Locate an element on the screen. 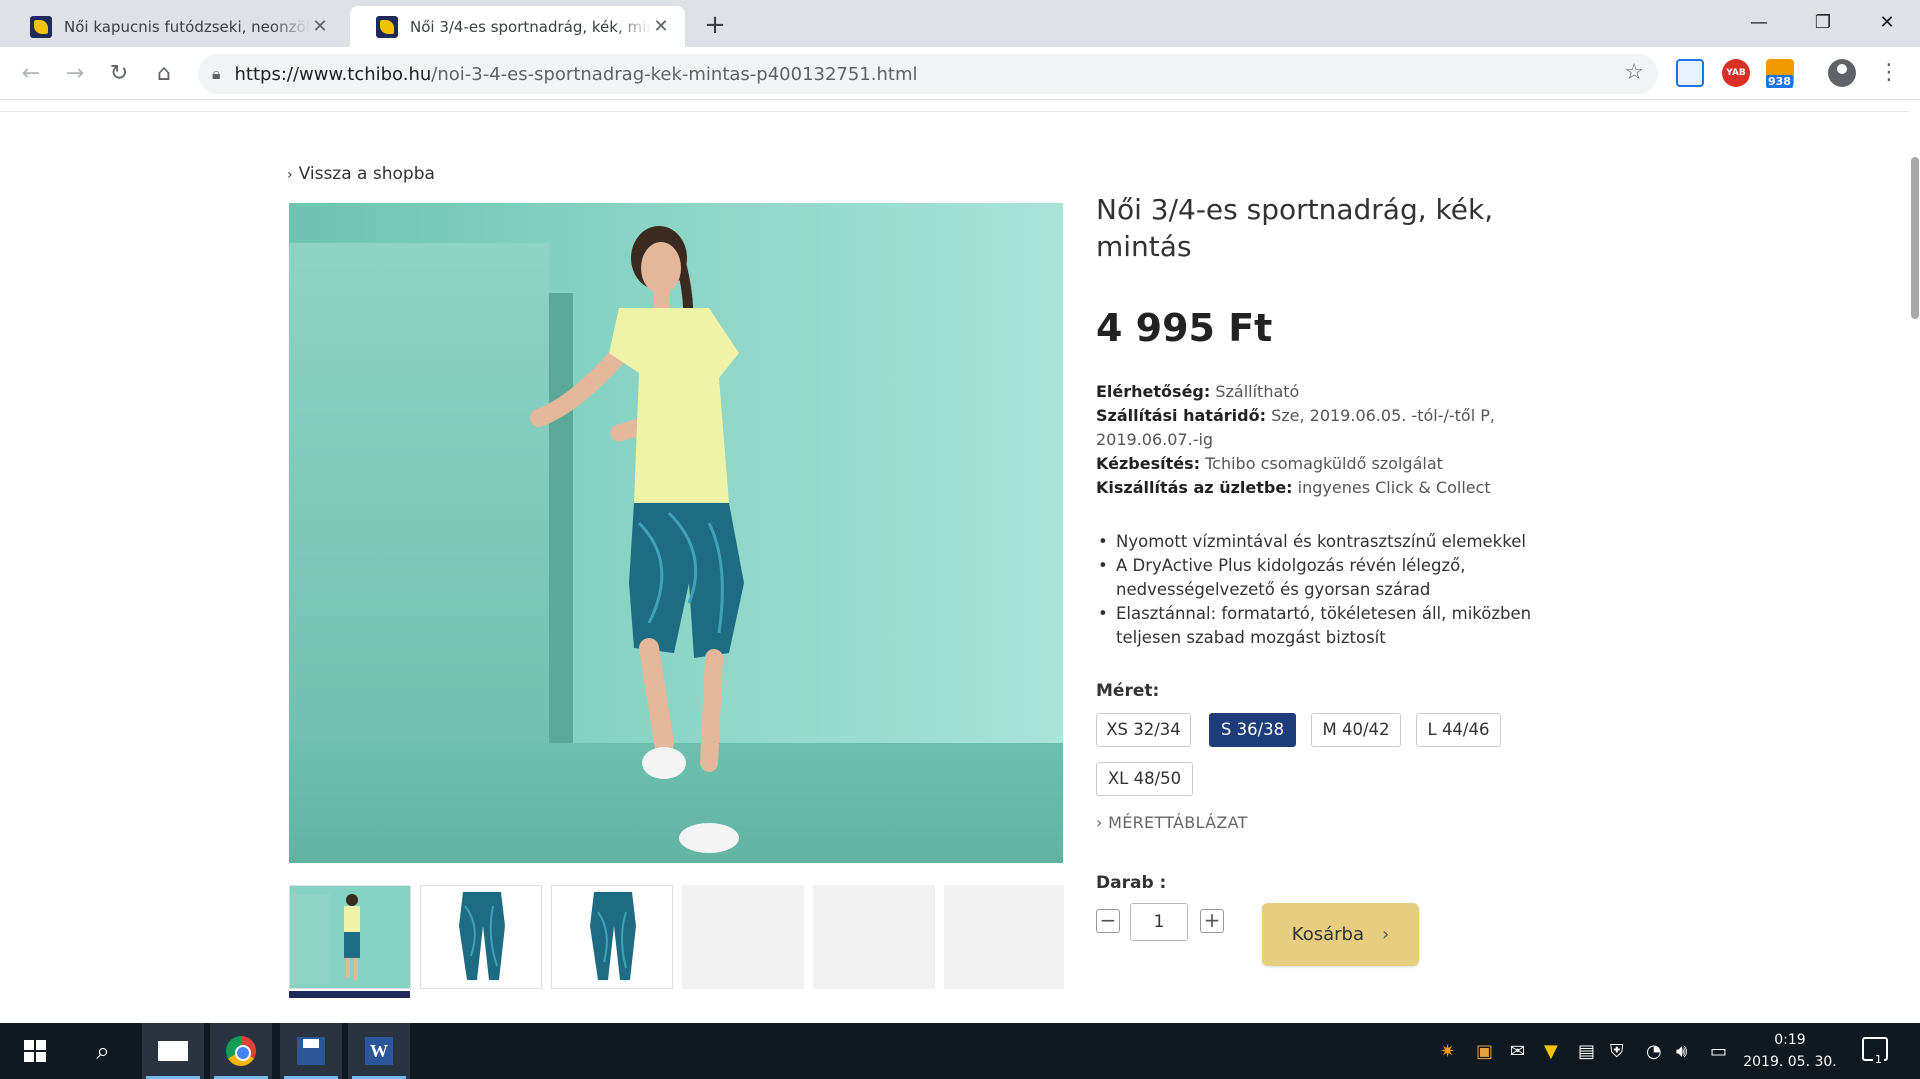 The width and height of the screenshot is (1920, 1079). taskbar-clock: 0:19 2019. 05. 30. is located at coordinates (1790, 1051).